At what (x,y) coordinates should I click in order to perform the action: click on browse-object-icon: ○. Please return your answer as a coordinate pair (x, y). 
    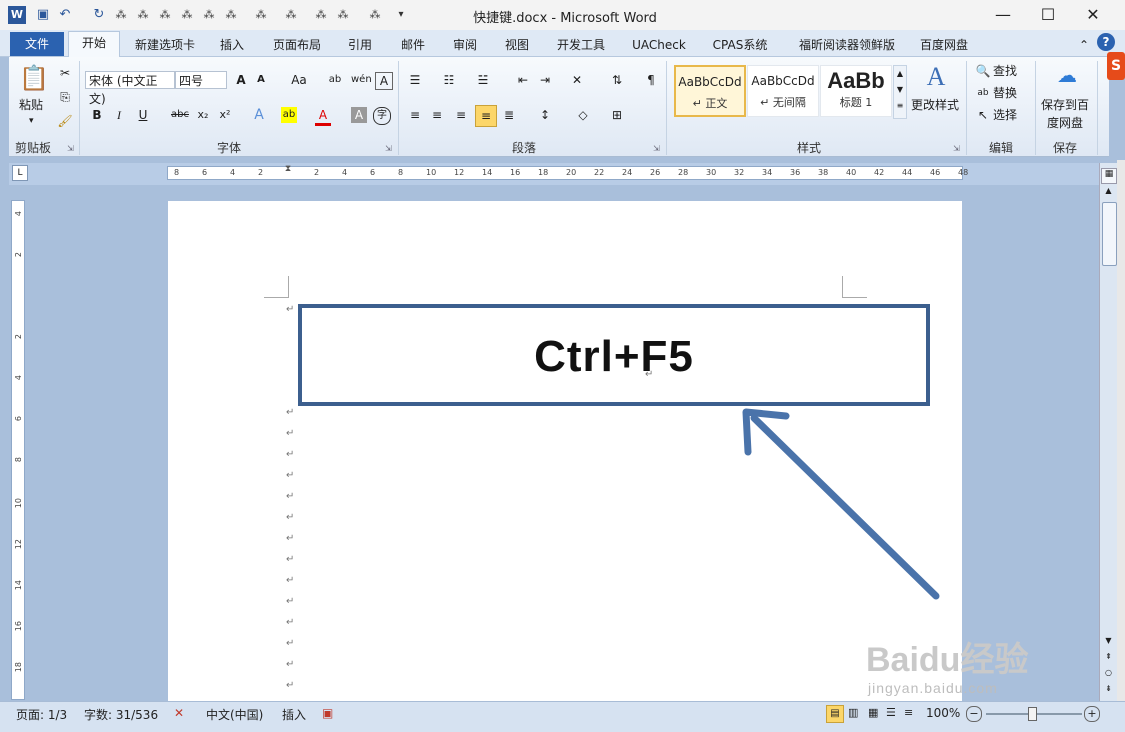
    Looking at the image, I should click on (1108, 674).